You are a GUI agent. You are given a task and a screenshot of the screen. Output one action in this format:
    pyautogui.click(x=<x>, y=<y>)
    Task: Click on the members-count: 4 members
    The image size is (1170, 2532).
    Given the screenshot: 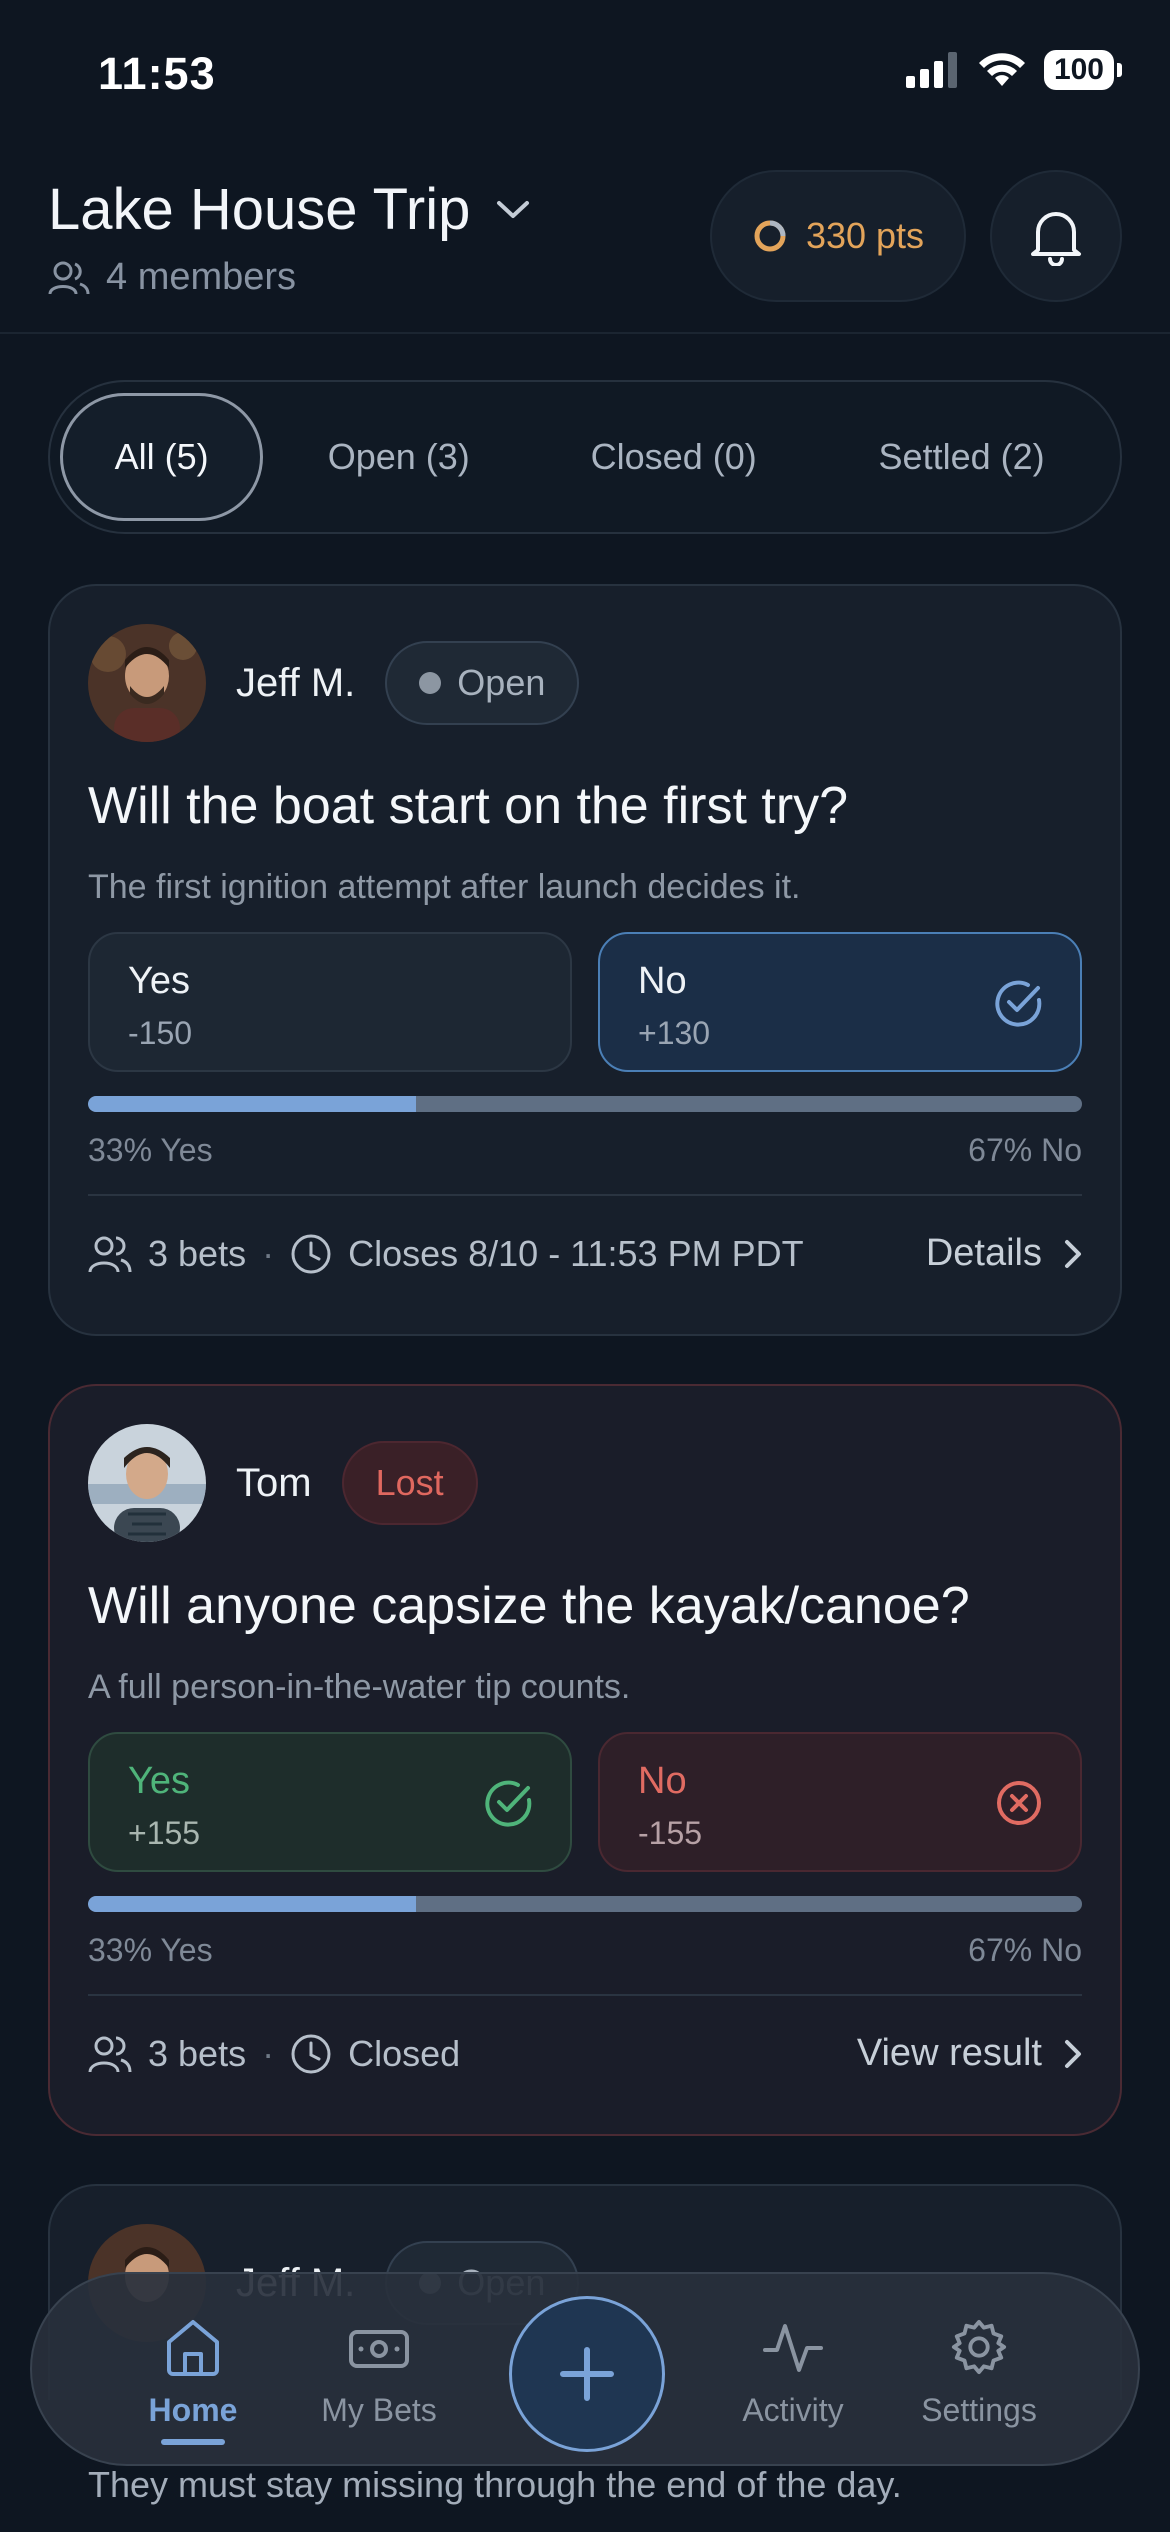 What is the action you would take?
    pyautogui.click(x=172, y=277)
    